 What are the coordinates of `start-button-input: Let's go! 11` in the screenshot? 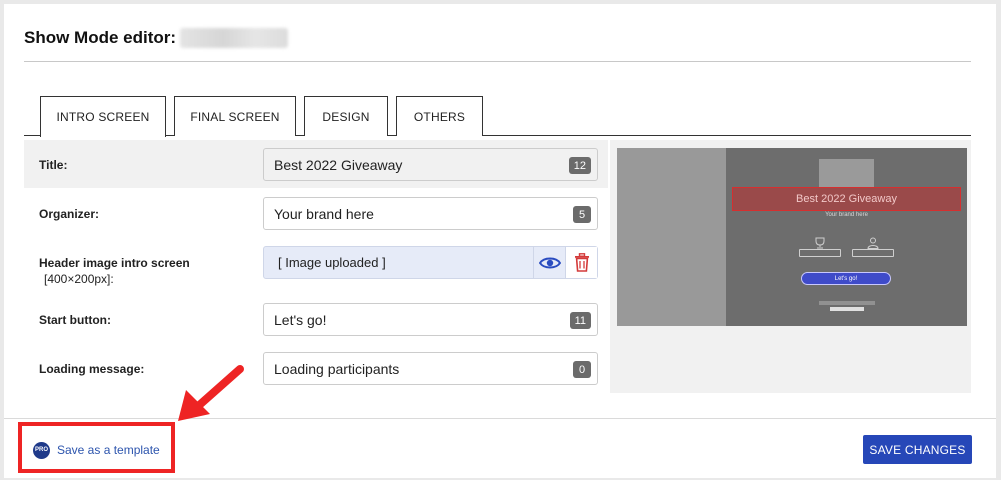 It's located at (430, 319).